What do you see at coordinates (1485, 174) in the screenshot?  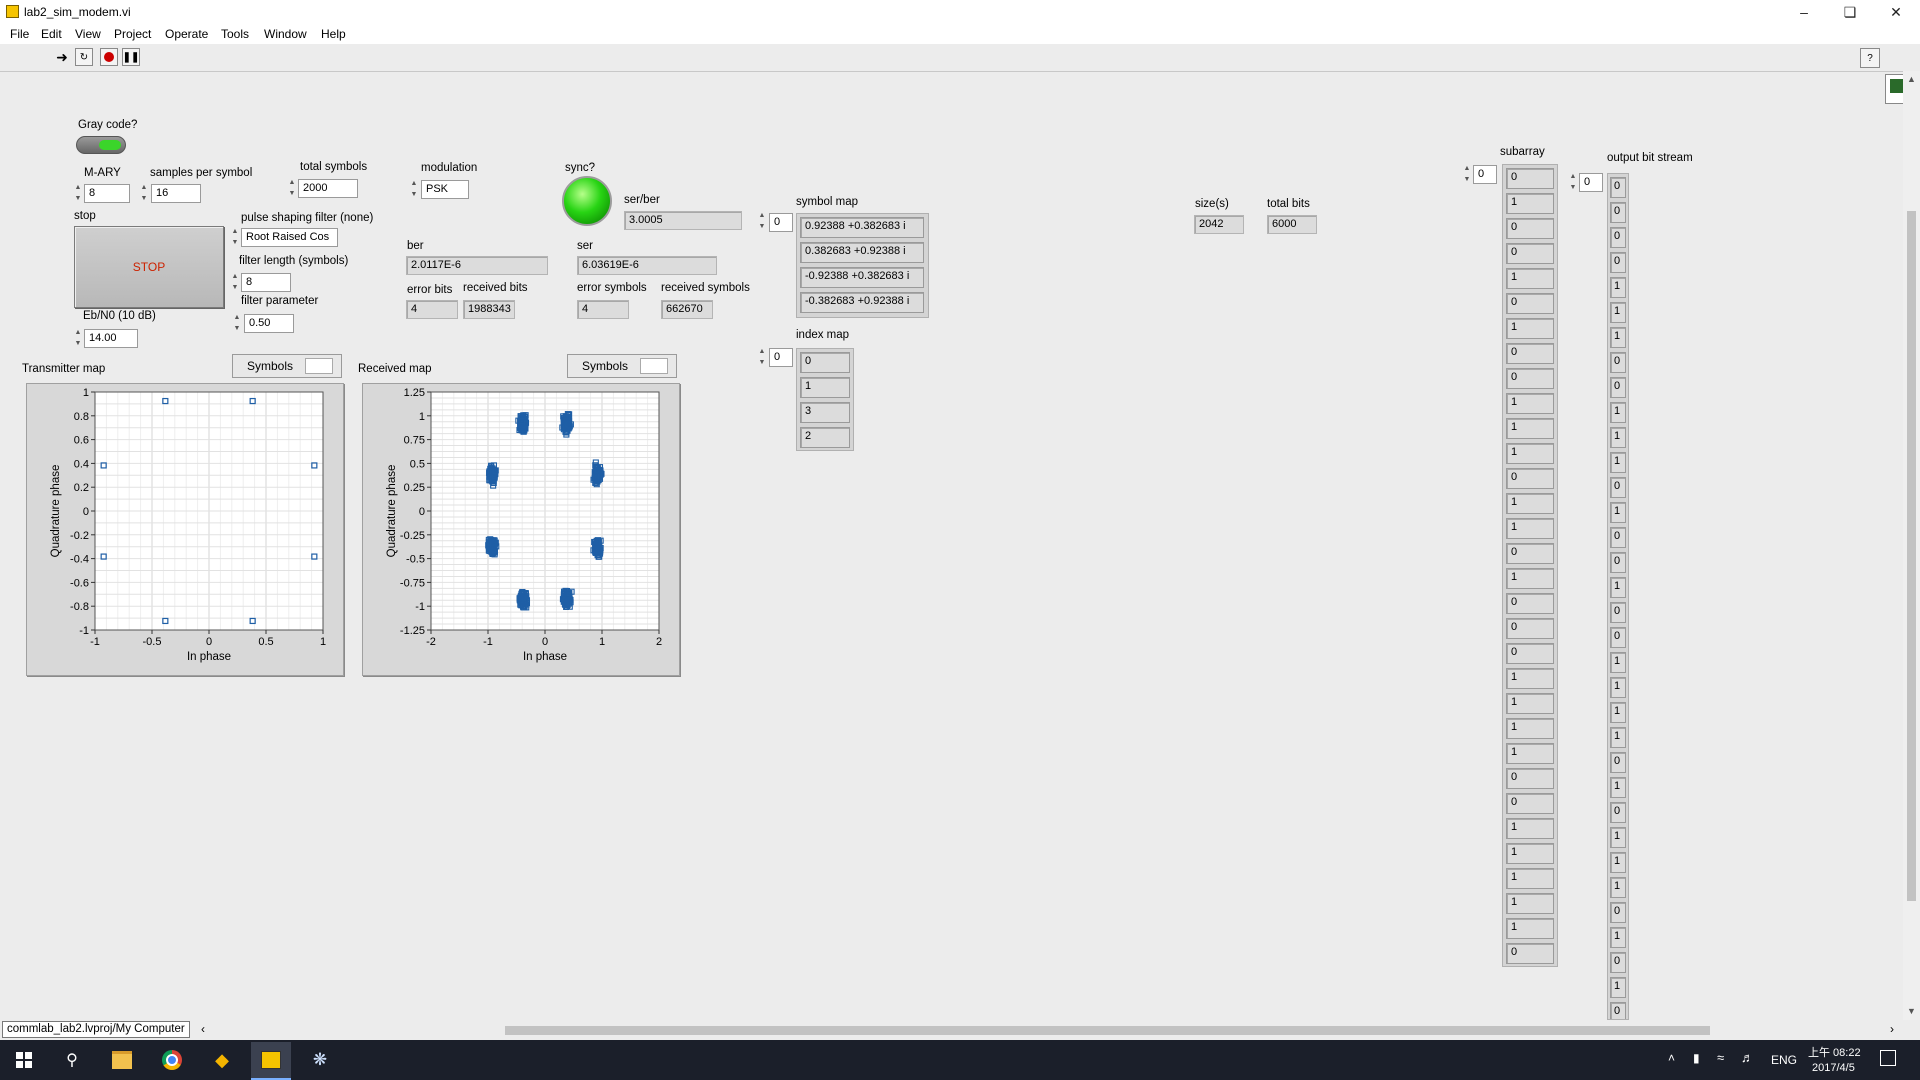 I see `subarray-index: 0` at bounding box center [1485, 174].